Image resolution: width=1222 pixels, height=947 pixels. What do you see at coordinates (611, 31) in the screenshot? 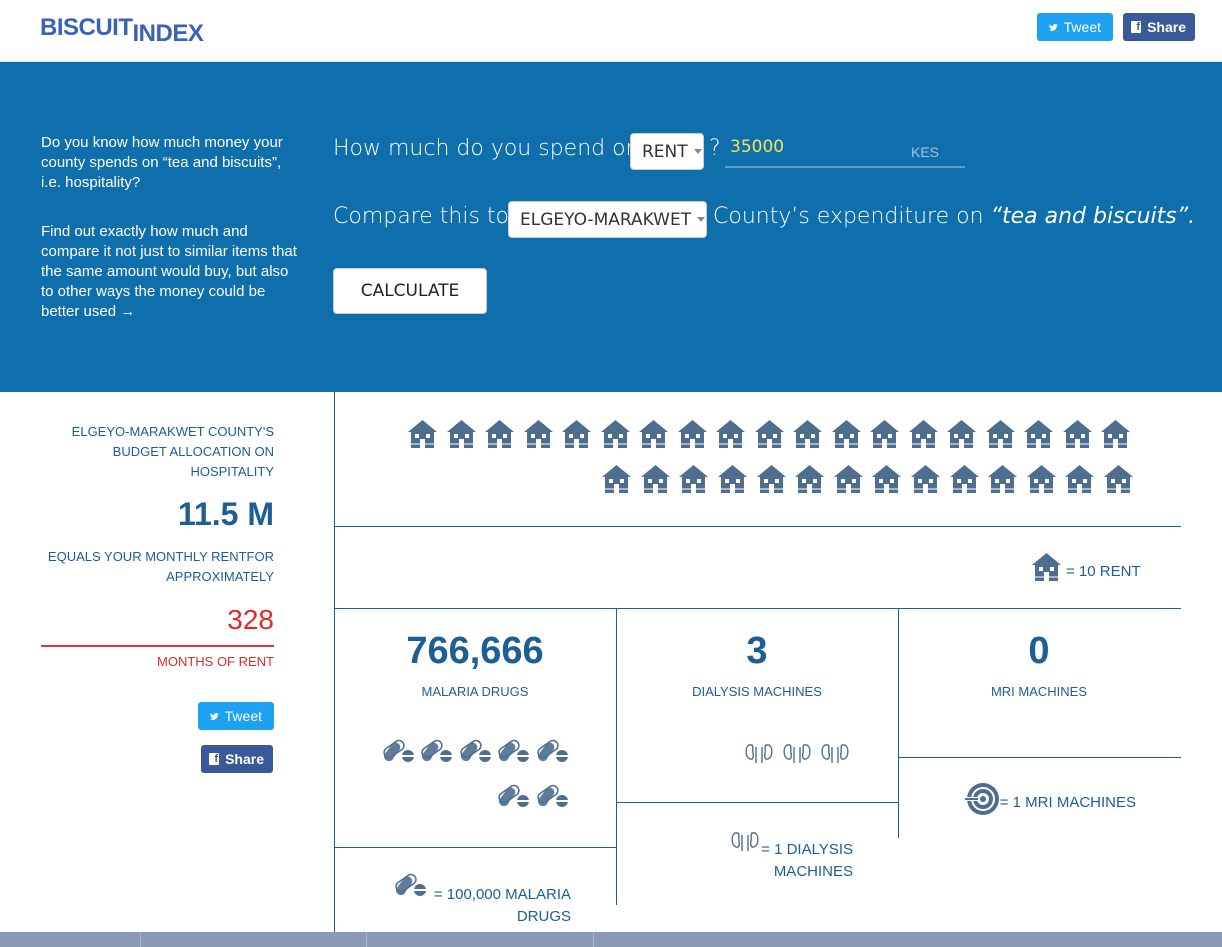
I see `top-bar: BISCUITINDEX Tweet f Share` at bounding box center [611, 31].